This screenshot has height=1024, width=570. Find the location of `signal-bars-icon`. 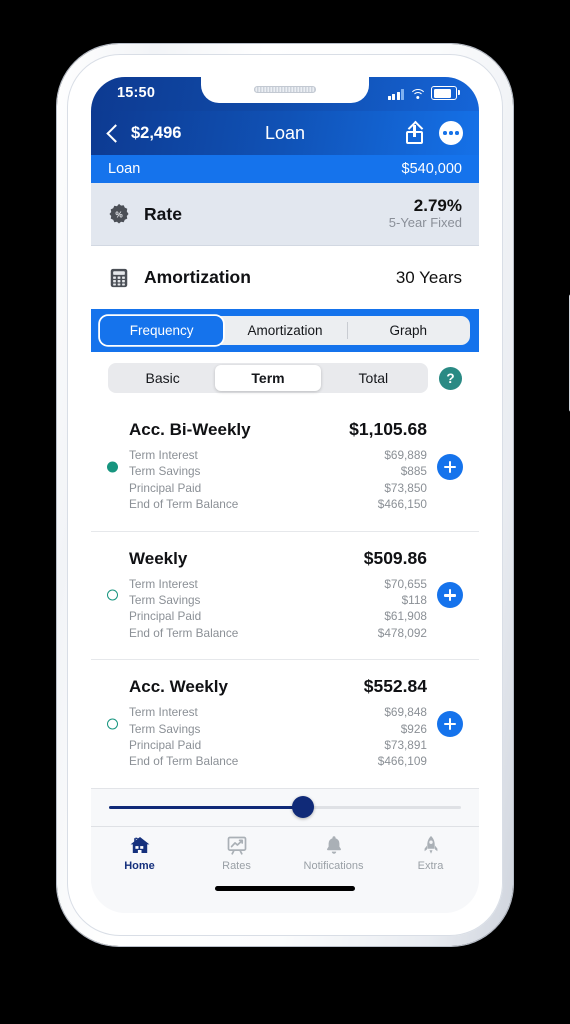

signal-bars-icon is located at coordinates (395, 94).